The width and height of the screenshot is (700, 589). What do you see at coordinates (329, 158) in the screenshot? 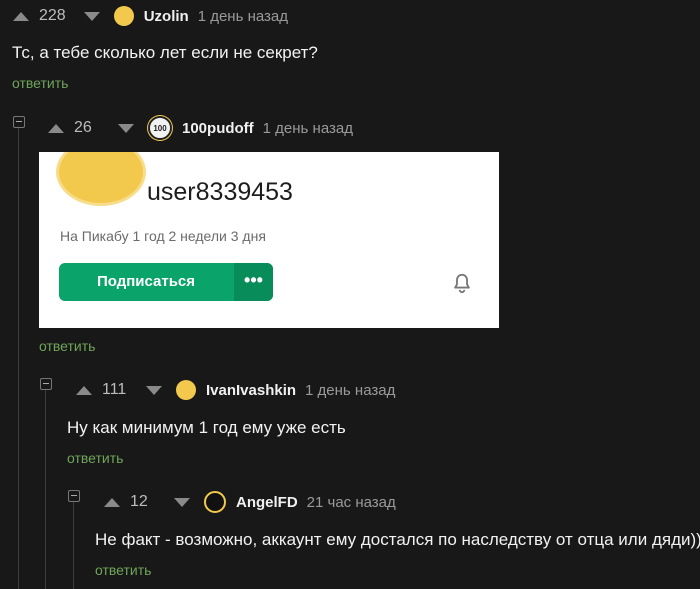
I see `decorative-pattern` at bounding box center [329, 158].